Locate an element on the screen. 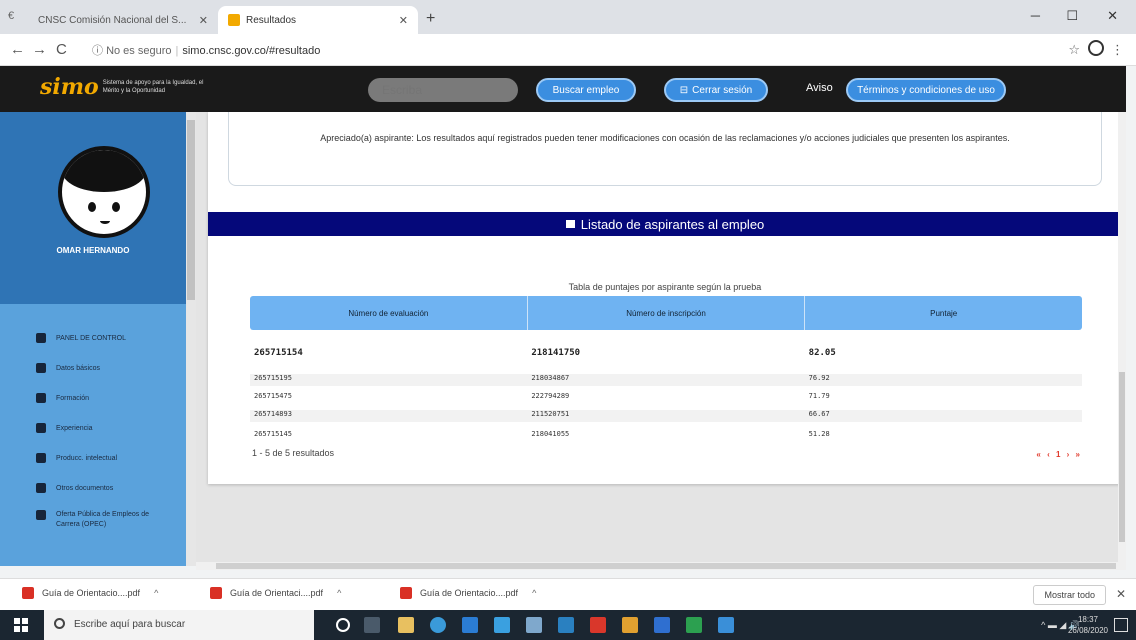  excel-icon is located at coordinates (694, 625).